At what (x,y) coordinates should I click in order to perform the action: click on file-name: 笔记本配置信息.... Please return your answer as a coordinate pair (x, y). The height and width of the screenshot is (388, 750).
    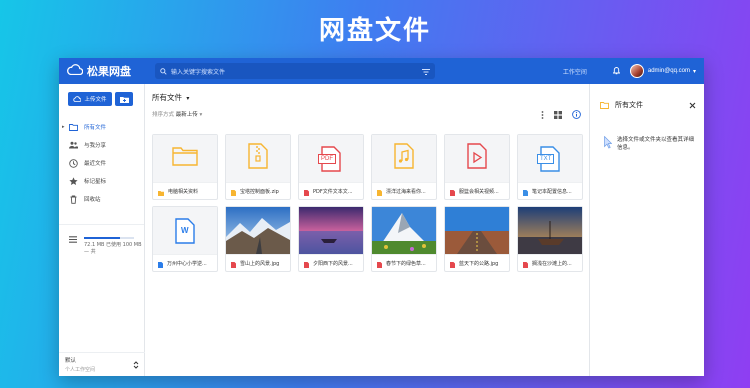
    Looking at the image, I should click on (552, 192).